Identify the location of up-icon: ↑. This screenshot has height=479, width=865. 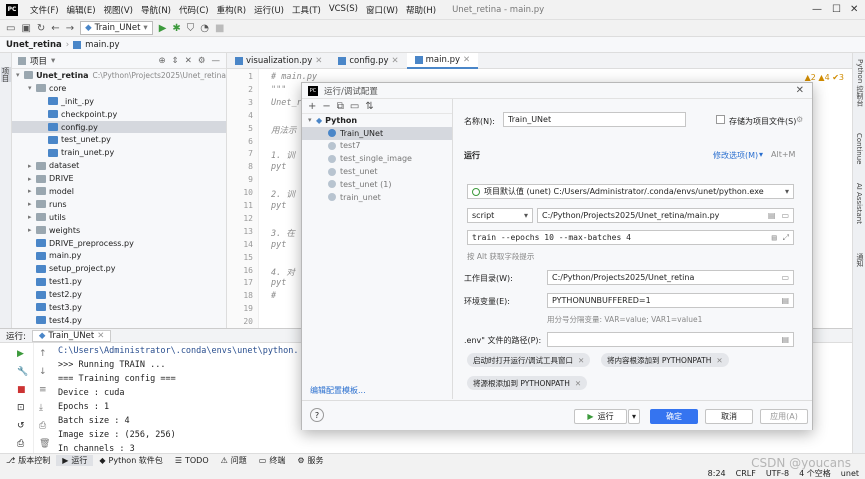
(43, 354).